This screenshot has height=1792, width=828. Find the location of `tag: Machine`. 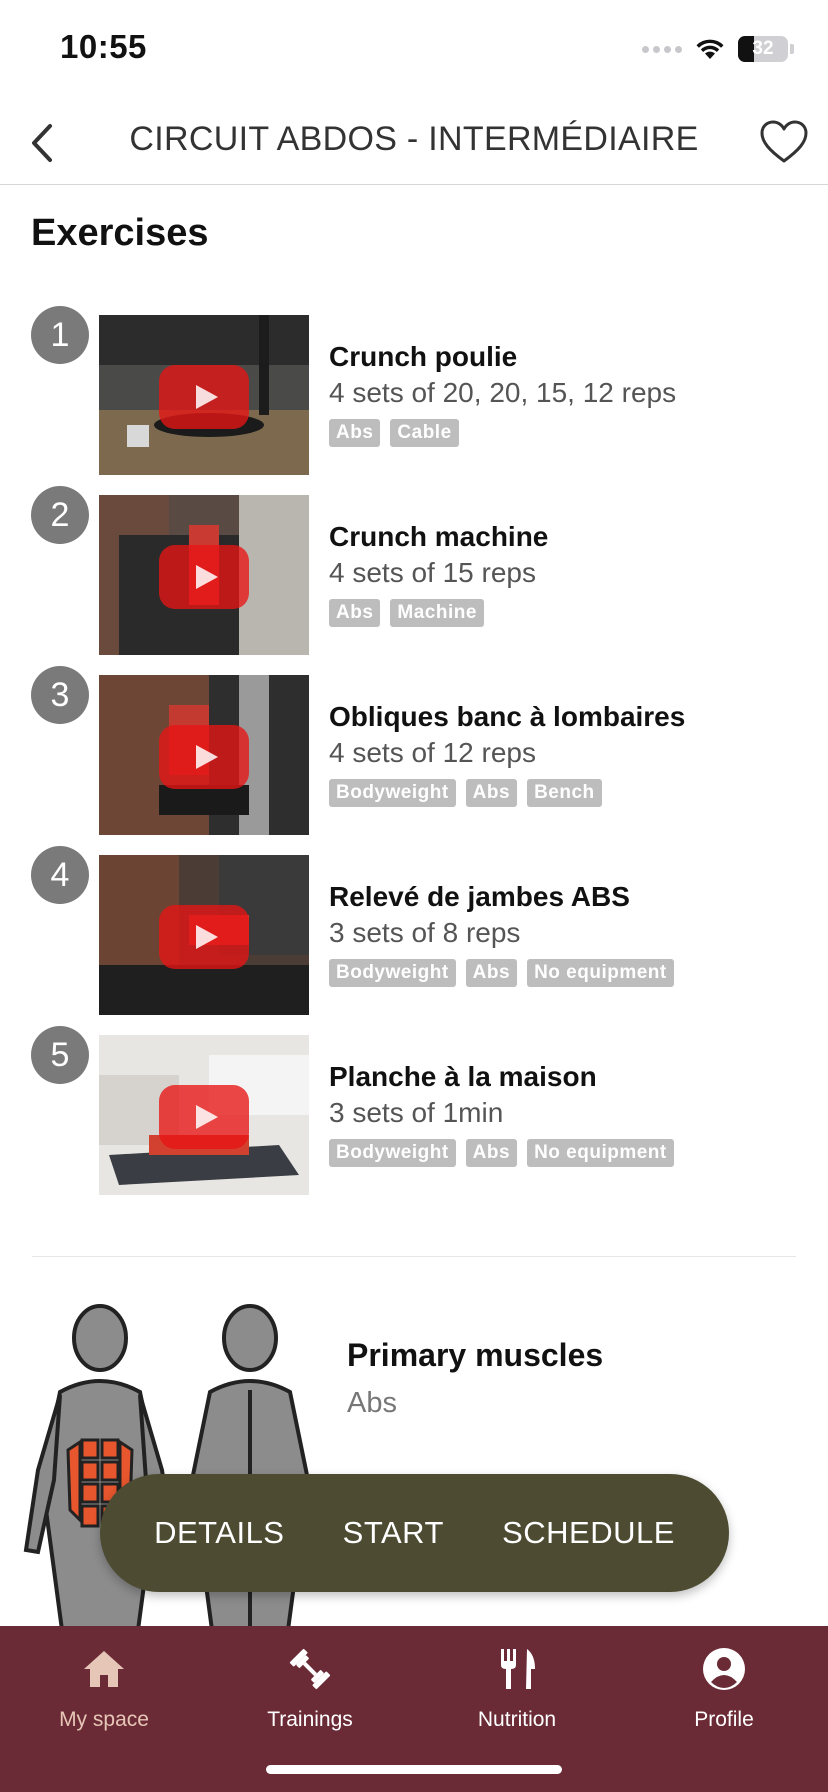

tag: Machine is located at coordinates (437, 613).